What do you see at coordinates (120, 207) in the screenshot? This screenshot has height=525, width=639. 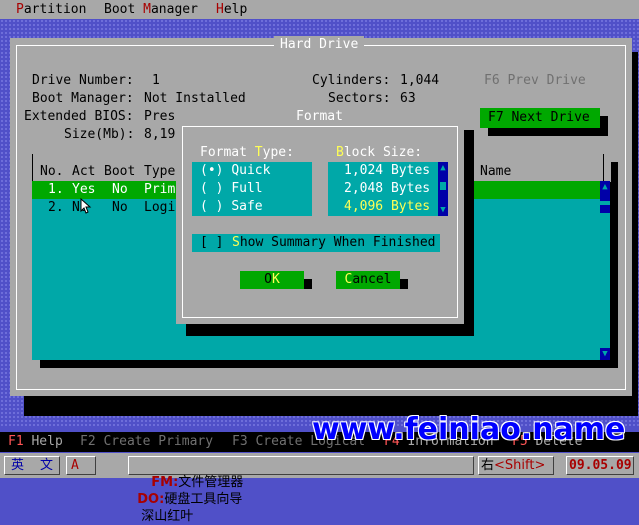 I see `row2-boot: No` at bounding box center [120, 207].